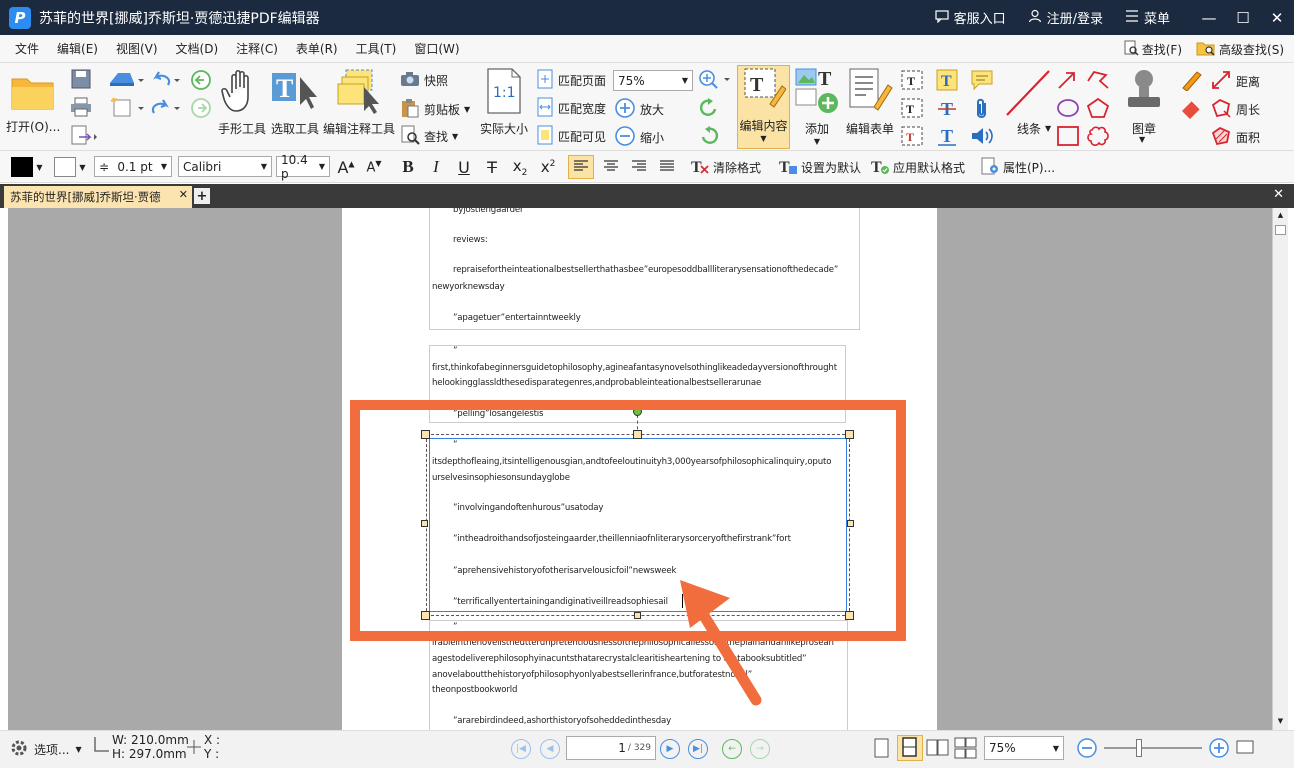 The width and height of the screenshot is (1294, 768). What do you see at coordinates (947, 137) in the screenshot?
I see `underline-tool: T` at bounding box center [947, 137].